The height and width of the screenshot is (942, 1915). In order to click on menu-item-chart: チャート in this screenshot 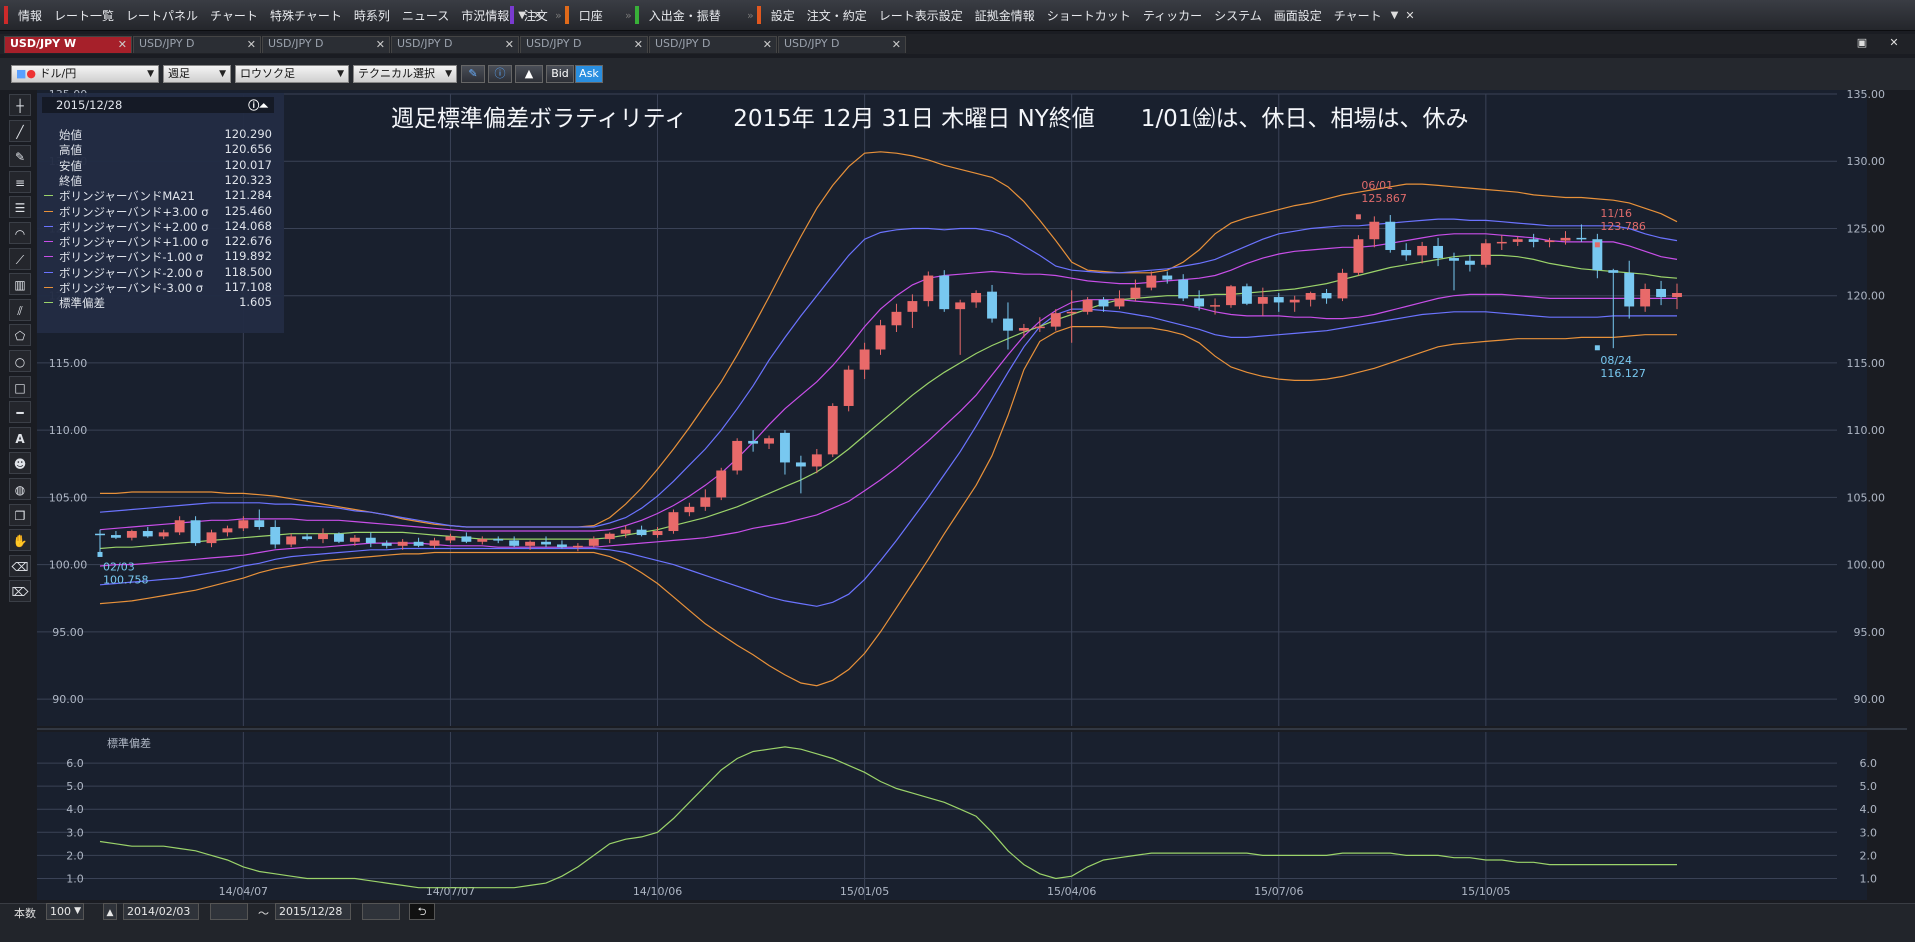, I will do `click(234, 15)`.